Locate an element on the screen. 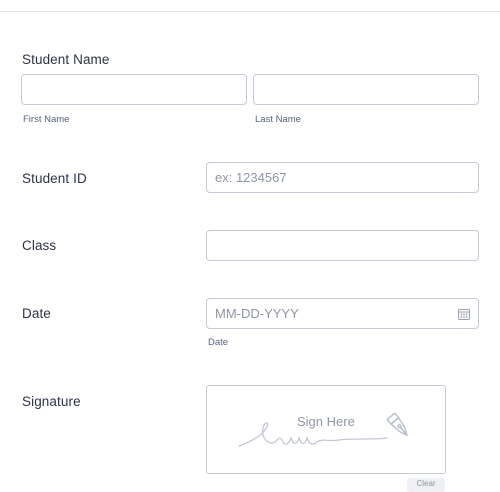 The height and width of the screenshot is (492, 500). top-divider is located at coordinates (250, 11).